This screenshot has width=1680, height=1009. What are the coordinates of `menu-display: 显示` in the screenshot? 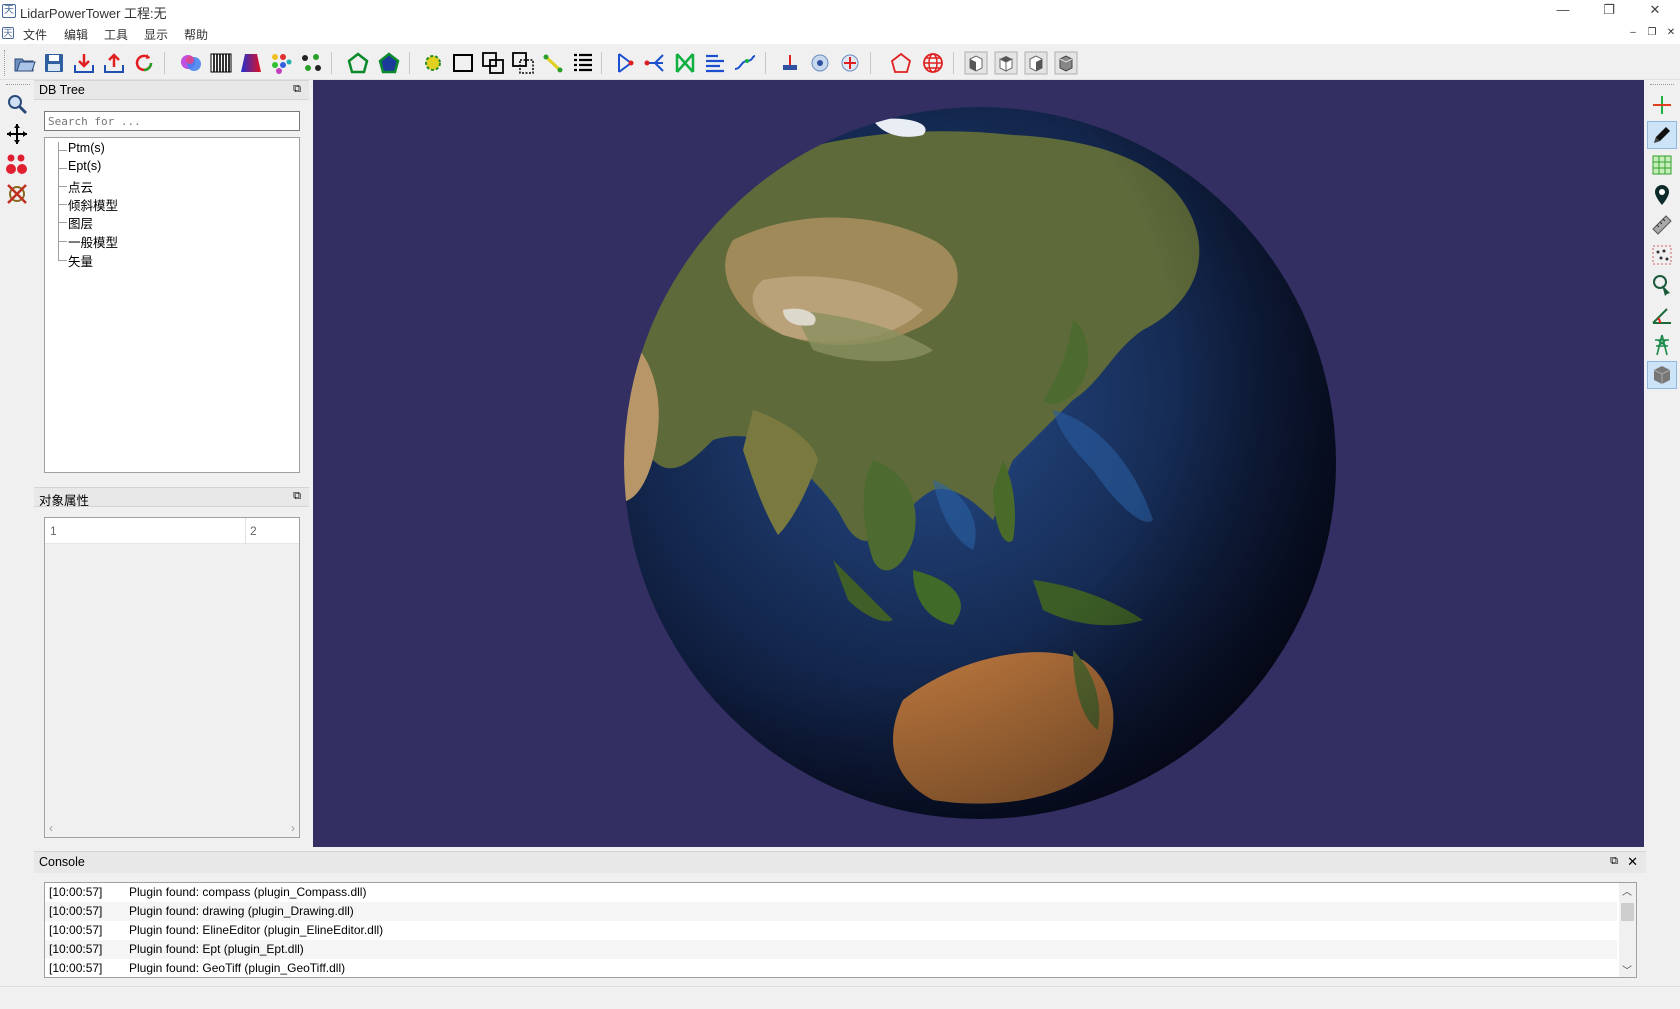 It's located at (156, 34).